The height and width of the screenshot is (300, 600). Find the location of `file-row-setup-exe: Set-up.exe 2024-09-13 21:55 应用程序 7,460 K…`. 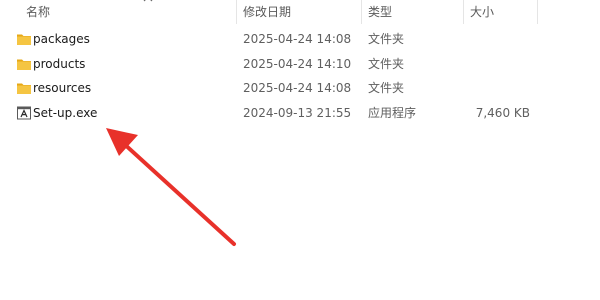

file-row-setup-exe: Set-up.exe 2024-09-13 21:55 应用程序 7,460 K… is located at coordinates (300, 113).